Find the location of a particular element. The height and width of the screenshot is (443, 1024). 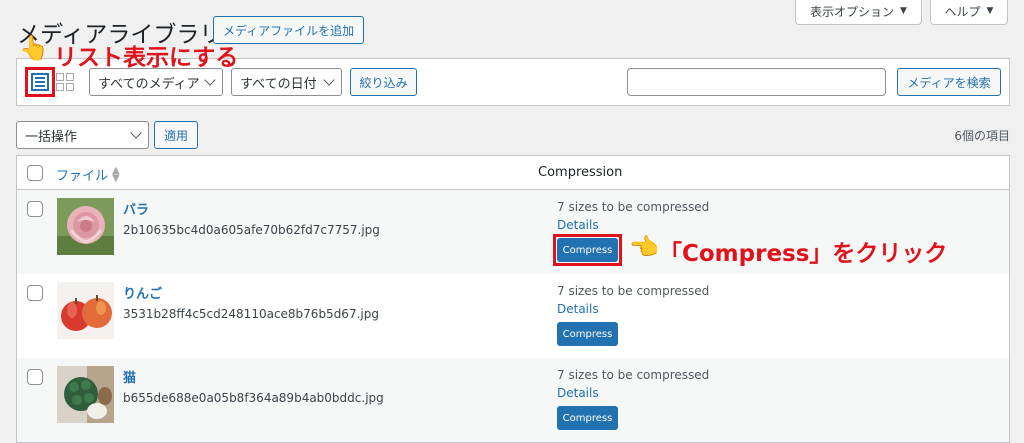

date-select: すべての日付 is located at coordinates (286, 82).